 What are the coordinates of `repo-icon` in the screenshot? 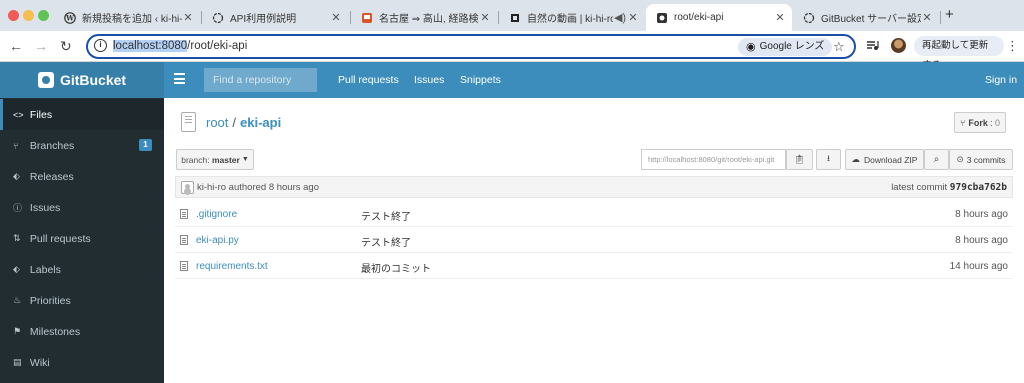 It's located at (188, 122).